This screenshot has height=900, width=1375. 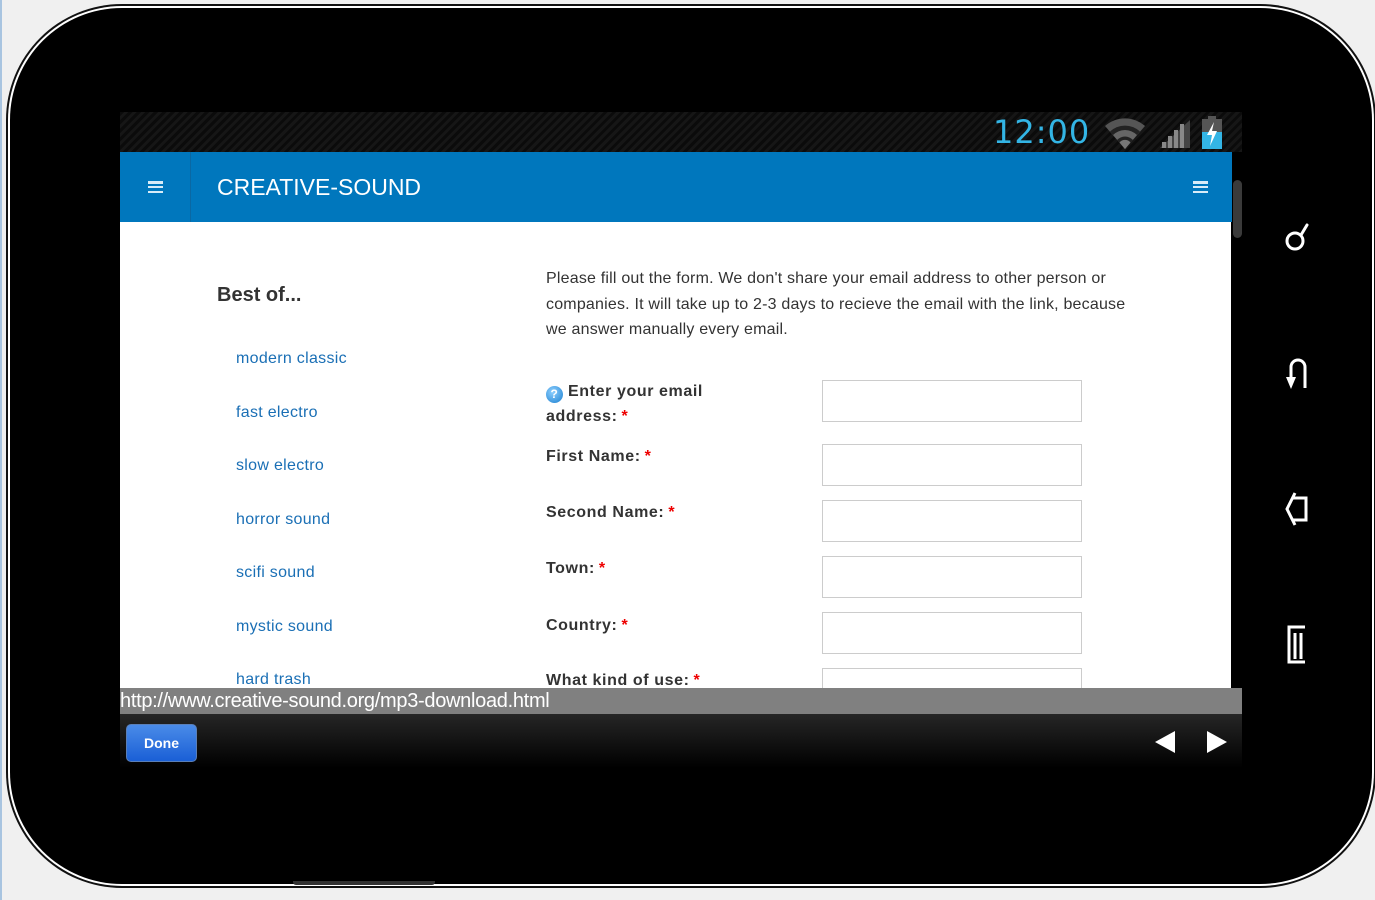 What do you see at coordinates (618, 680) in the screenshot?
I see `use-type-label-text: What kind of use:` at bounding box center [618, 680].